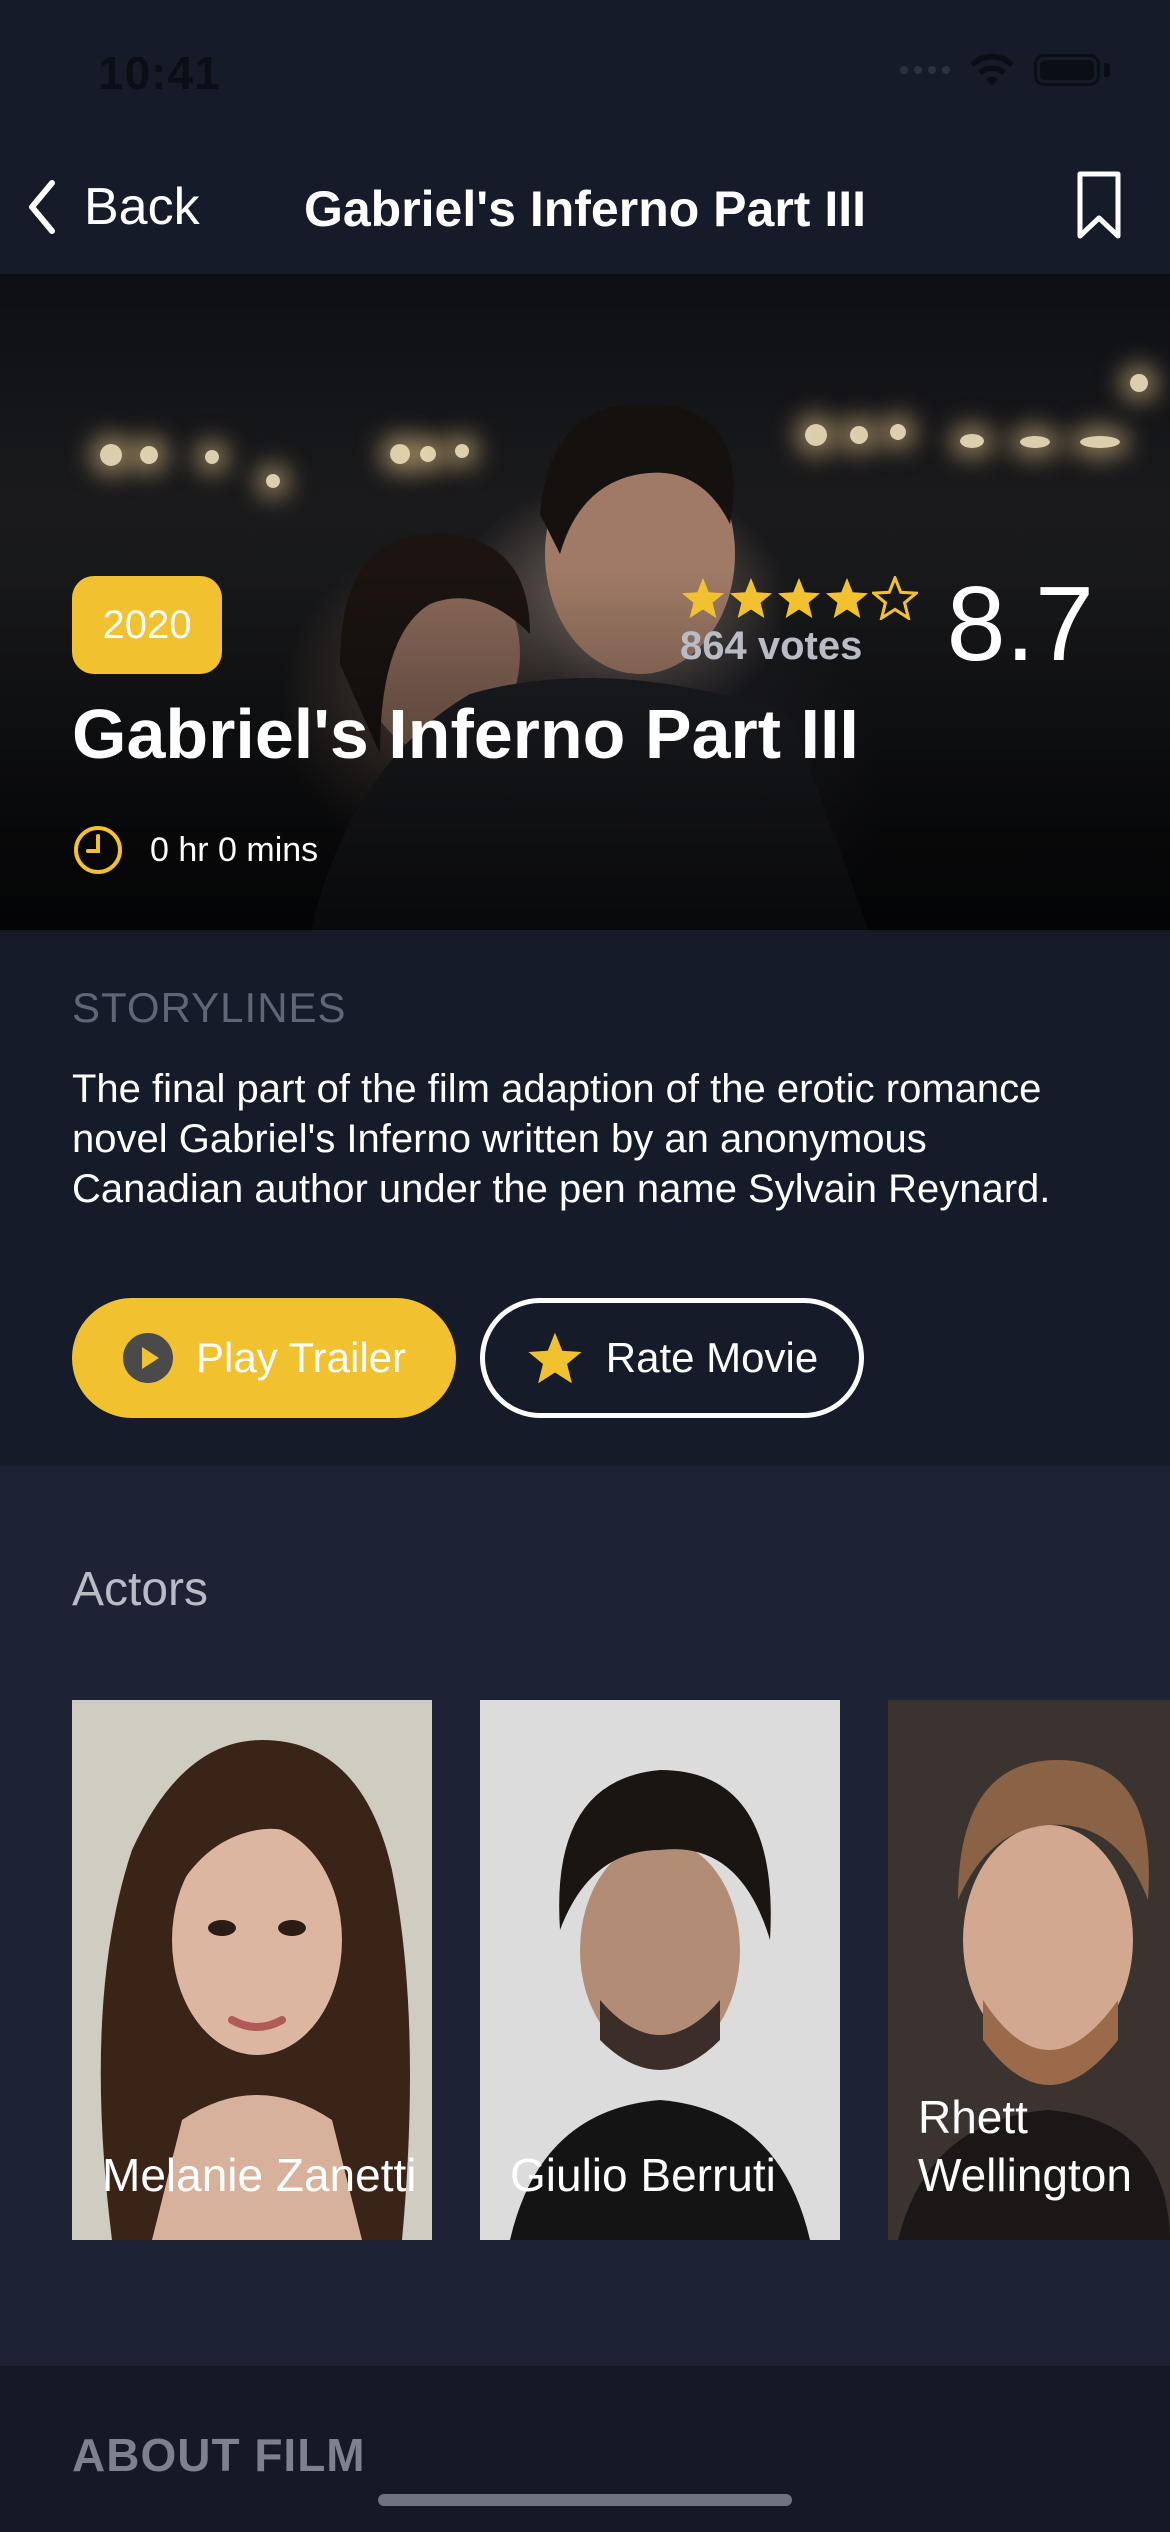 Image resolution: width=1170 pixels, height=2532 pixels. I want to click on actor-card: Giulio Berruti, so click(660, 1970).